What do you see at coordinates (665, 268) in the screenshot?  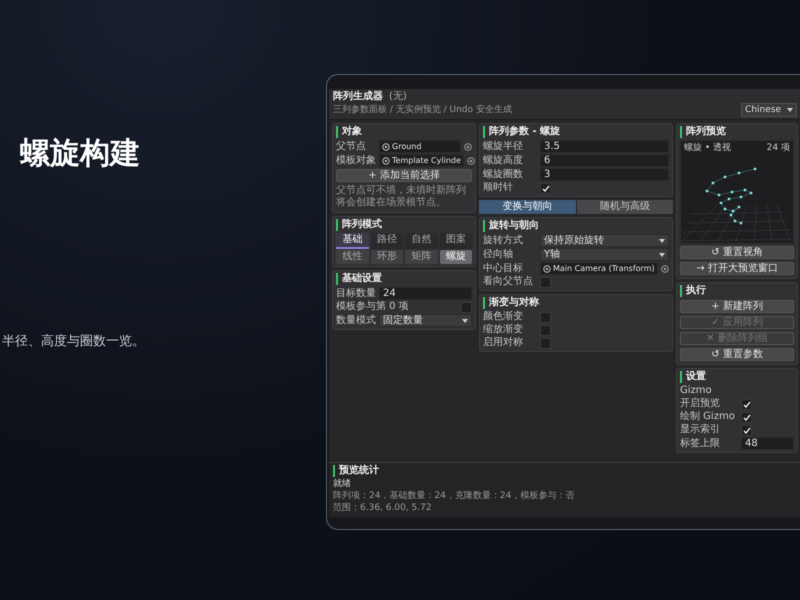 I see `target-icon` at bounding box center [665, 268].